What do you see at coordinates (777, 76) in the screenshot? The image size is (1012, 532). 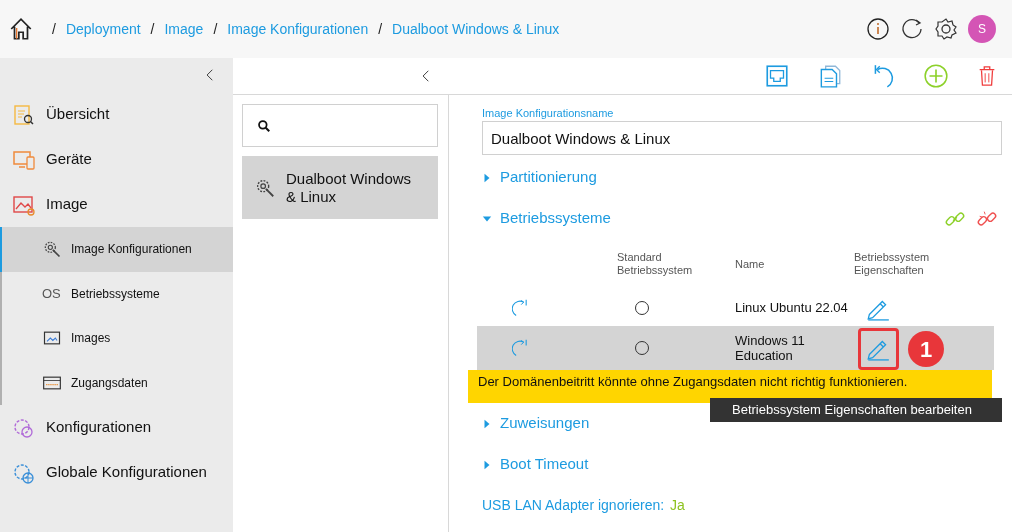 I see `network-port-icon` at bounding box center [777, 76].